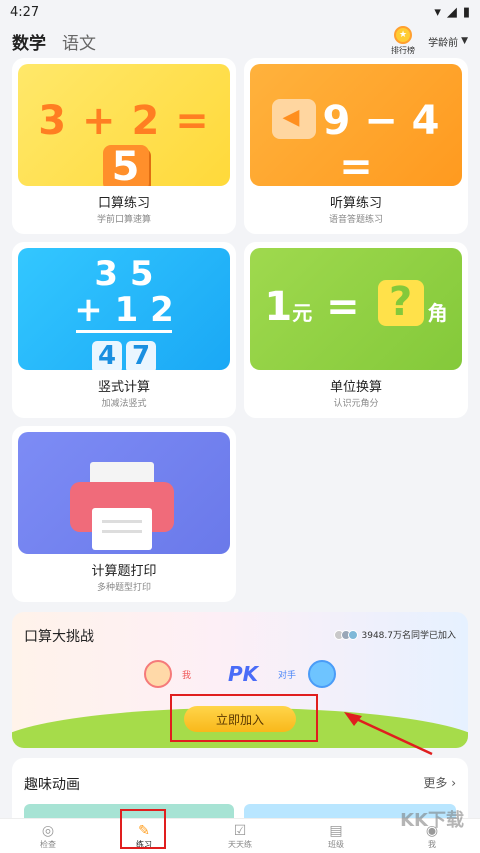 This screenshot has width=480, height=853. Describe the element at coordinates (294, 119) in the screenshot. I see `speaker-icon` at that location.